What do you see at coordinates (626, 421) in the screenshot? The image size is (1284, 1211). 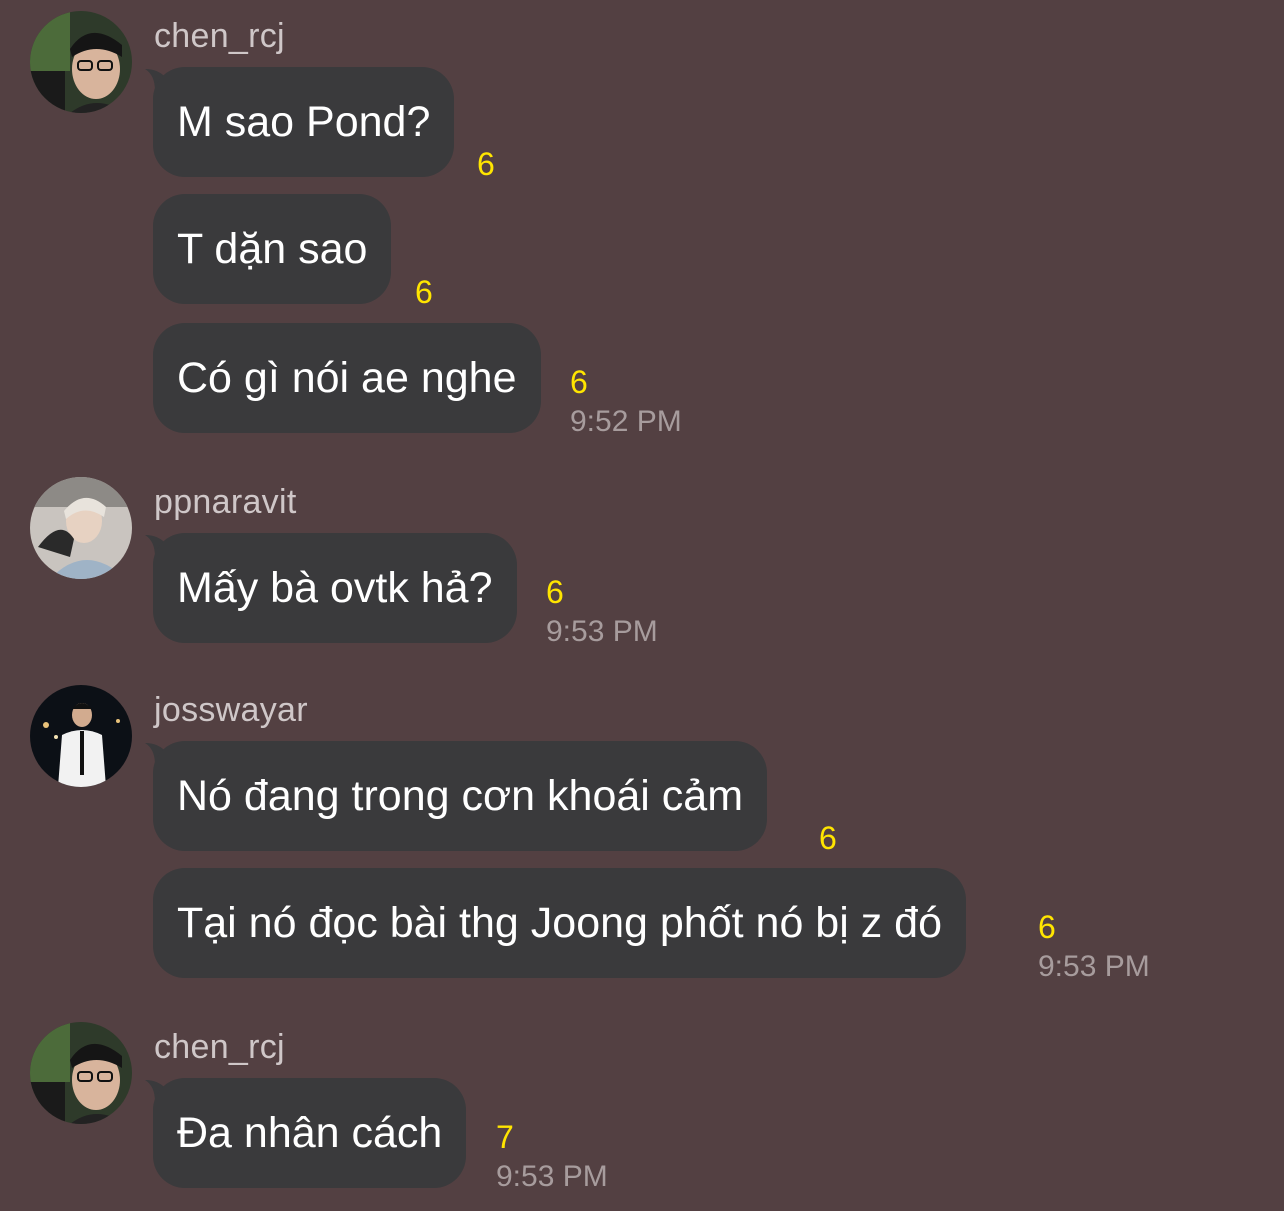 I see `timestamp: 9:52 PM` at bounding box center [626, 421].